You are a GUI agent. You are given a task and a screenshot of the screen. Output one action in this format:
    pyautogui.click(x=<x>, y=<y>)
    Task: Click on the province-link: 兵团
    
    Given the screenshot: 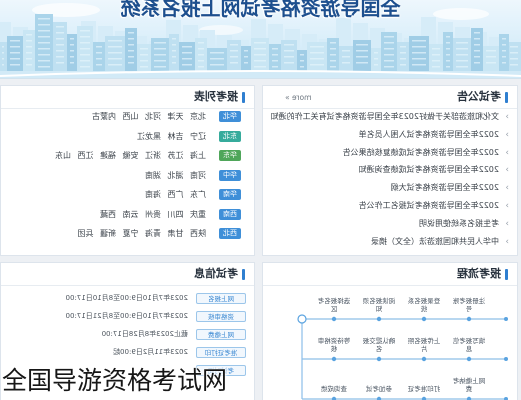 What is the action you would take?
    pyautogui.click(x=86, y=233)
    